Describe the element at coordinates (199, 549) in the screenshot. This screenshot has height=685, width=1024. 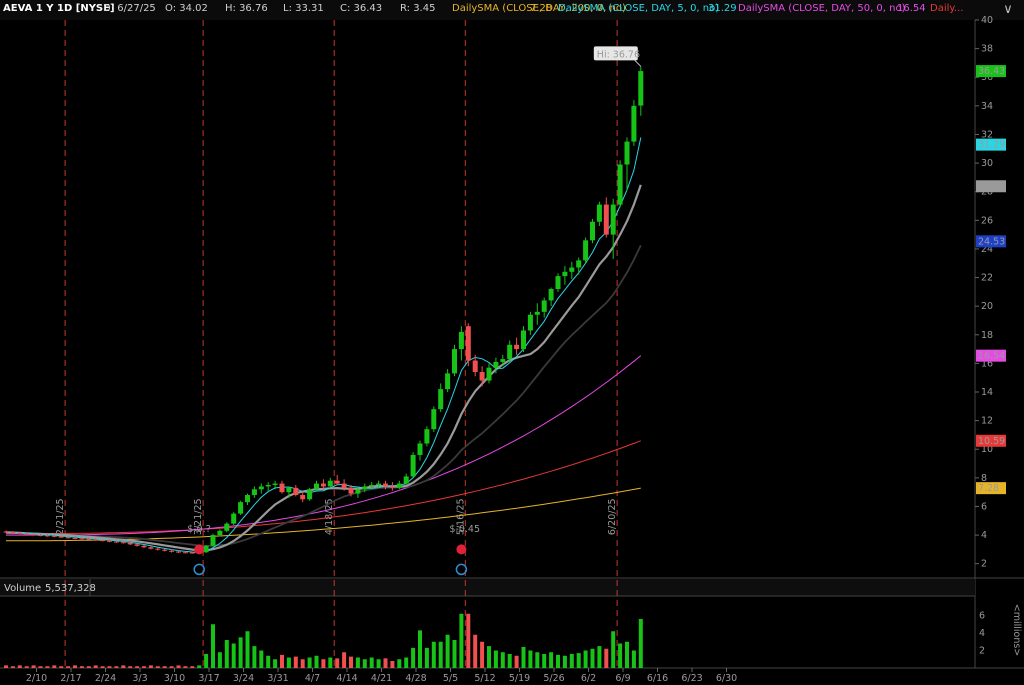
I see `earnings-event-icon` at that location.